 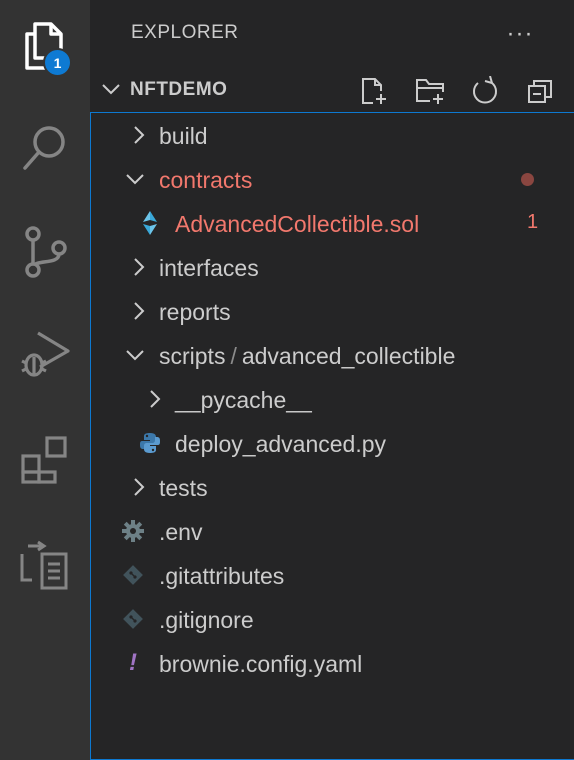 I want to click on workspace-folder-header: NFTDEMO, so click(x=332, y=90).